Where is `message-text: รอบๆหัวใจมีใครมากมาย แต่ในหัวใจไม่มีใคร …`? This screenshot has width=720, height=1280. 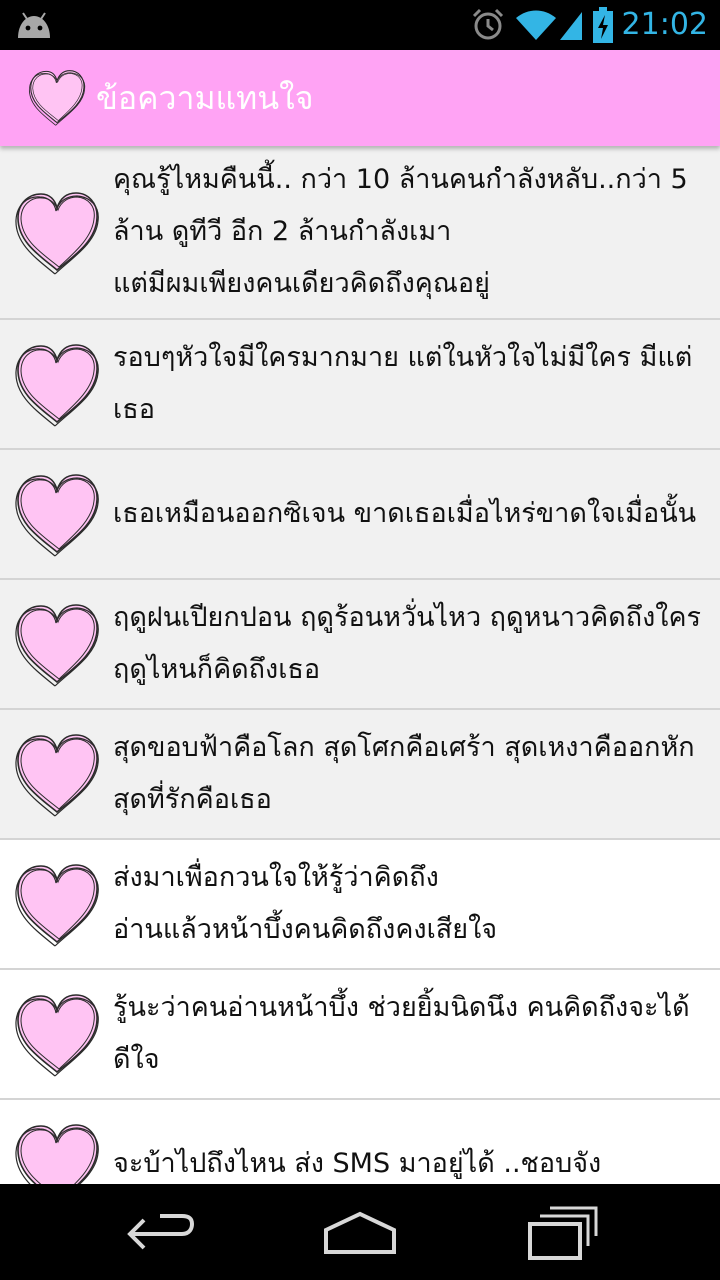 message-text: รอบๆหัวใจมีใครมากมาย แต่ในหัวใจไม่มีใคร … is located at coordinates (403, 383).